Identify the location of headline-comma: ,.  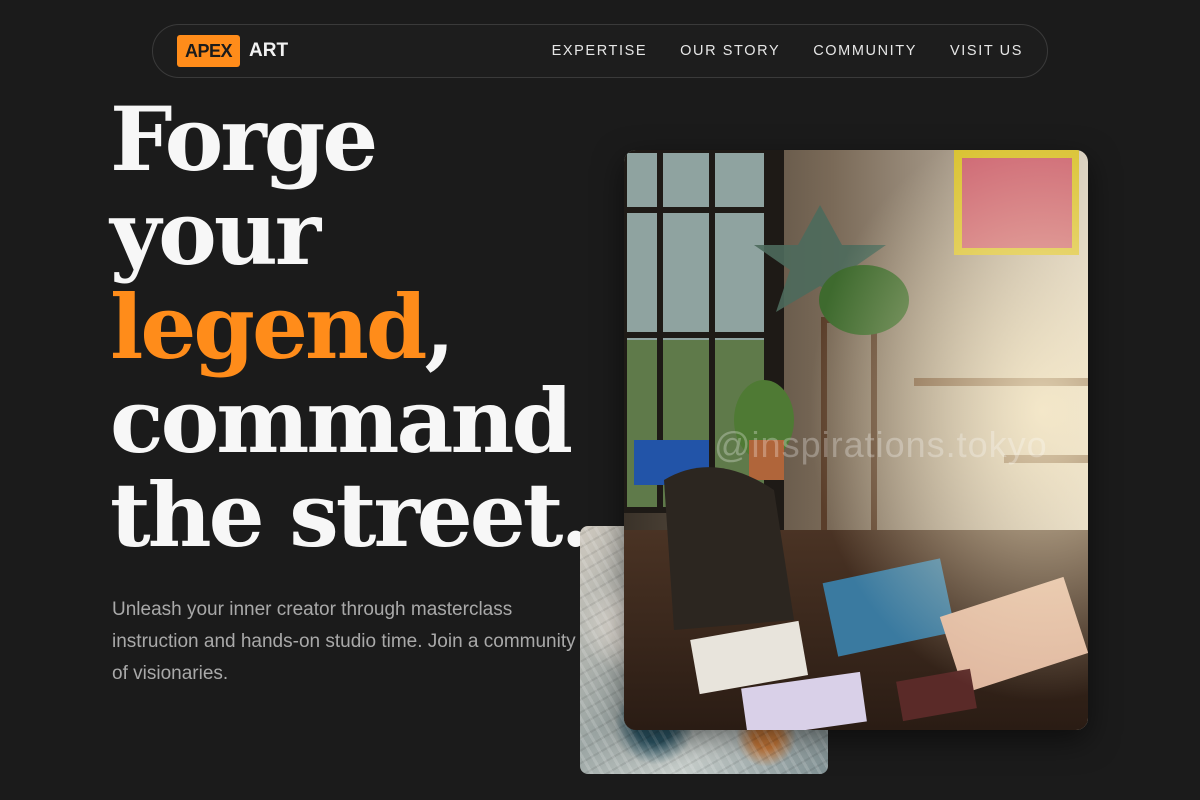
(439, 327).